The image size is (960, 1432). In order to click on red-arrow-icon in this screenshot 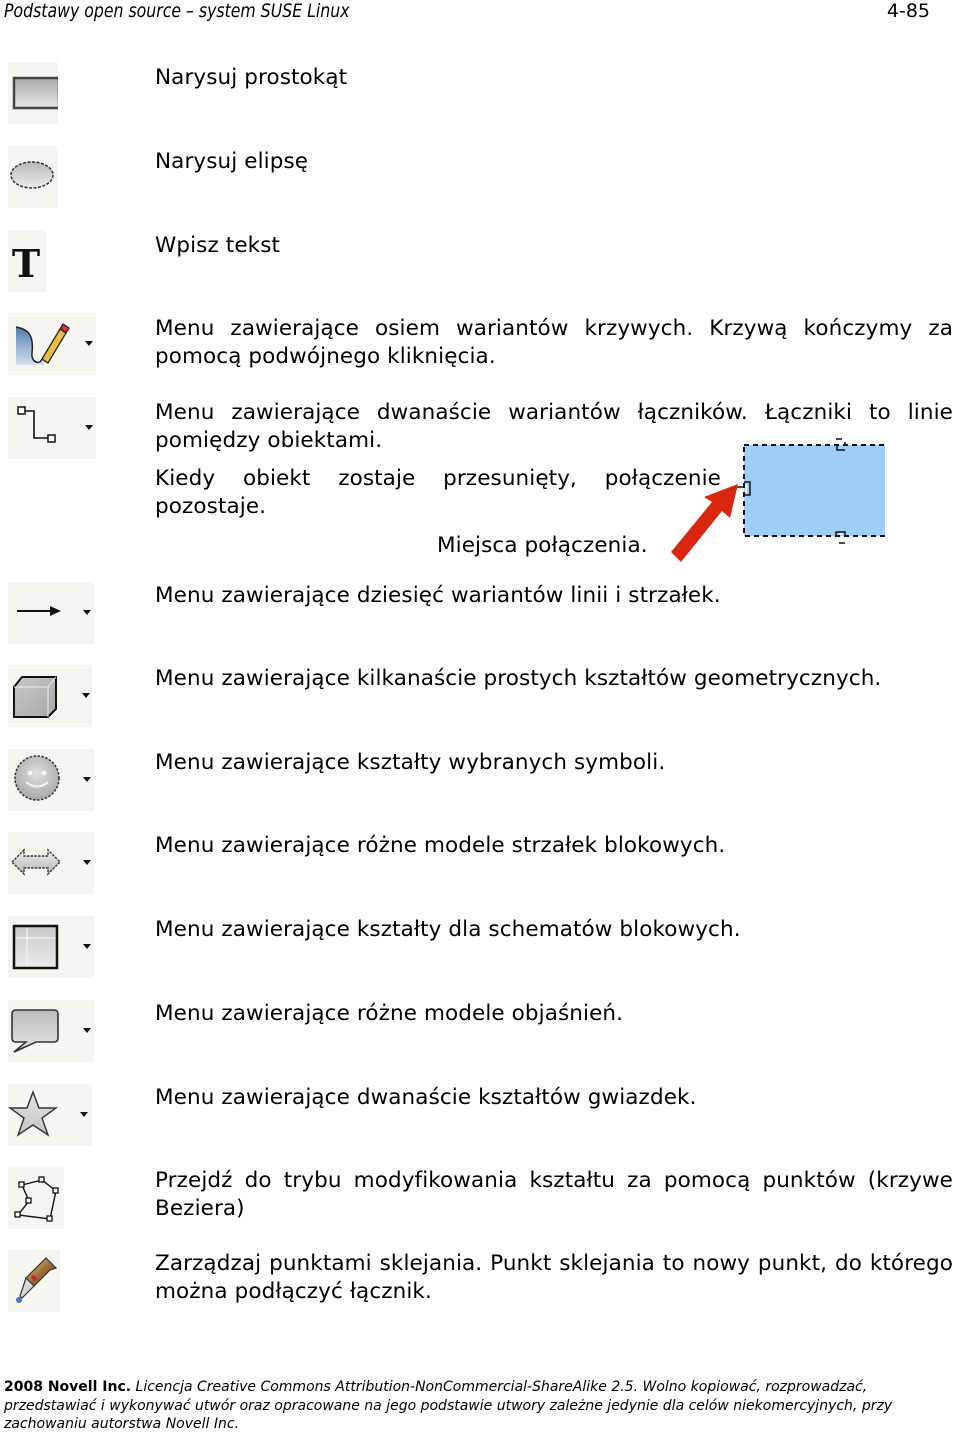, I will do `click(704, 523)`.